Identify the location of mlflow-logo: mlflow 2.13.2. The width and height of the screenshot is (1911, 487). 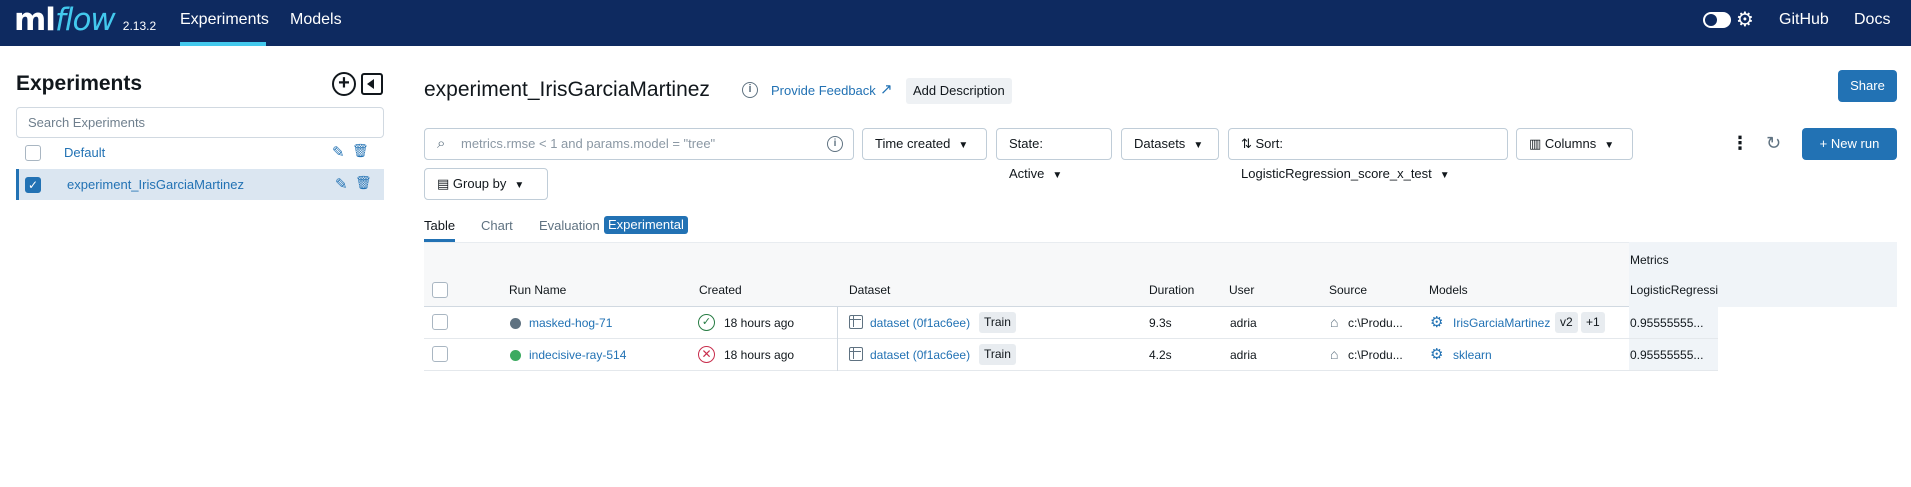
(85, 22).